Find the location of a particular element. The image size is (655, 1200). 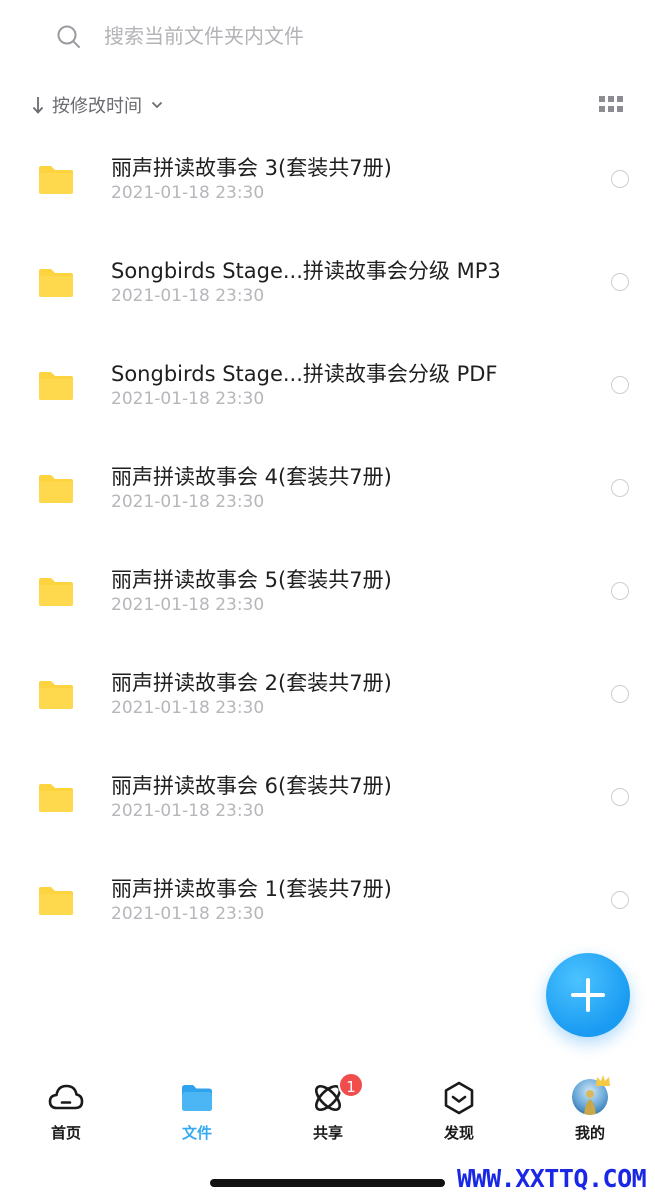

tab-share: 1 共享 is located at coordinates (328, 1109).